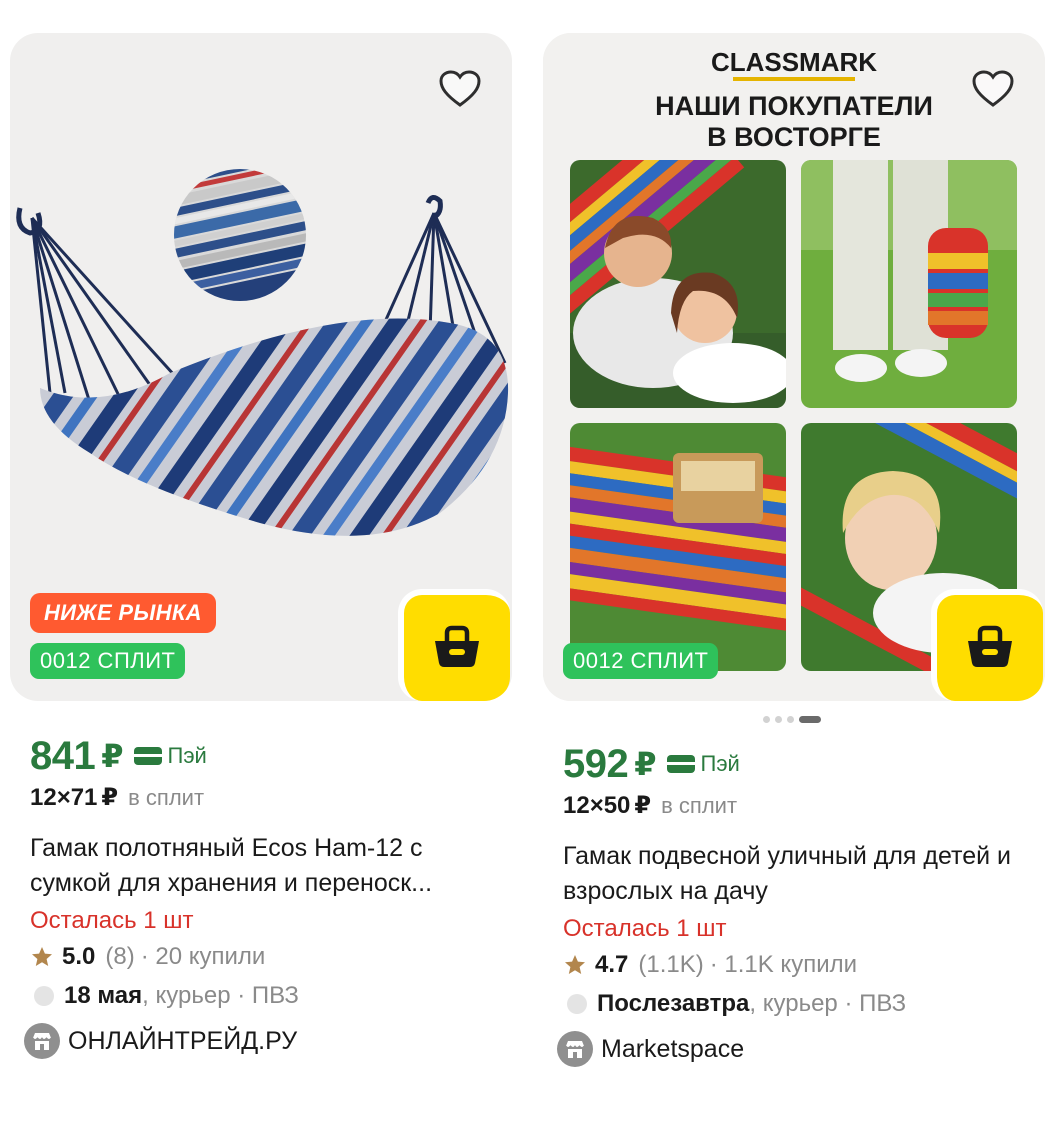 This screenshot has width=1054, height=1128. What do you see at coordinates (671, 964) in the screenshot?
I see `review-count: (1.1K)` at bounding box center [671, 964].